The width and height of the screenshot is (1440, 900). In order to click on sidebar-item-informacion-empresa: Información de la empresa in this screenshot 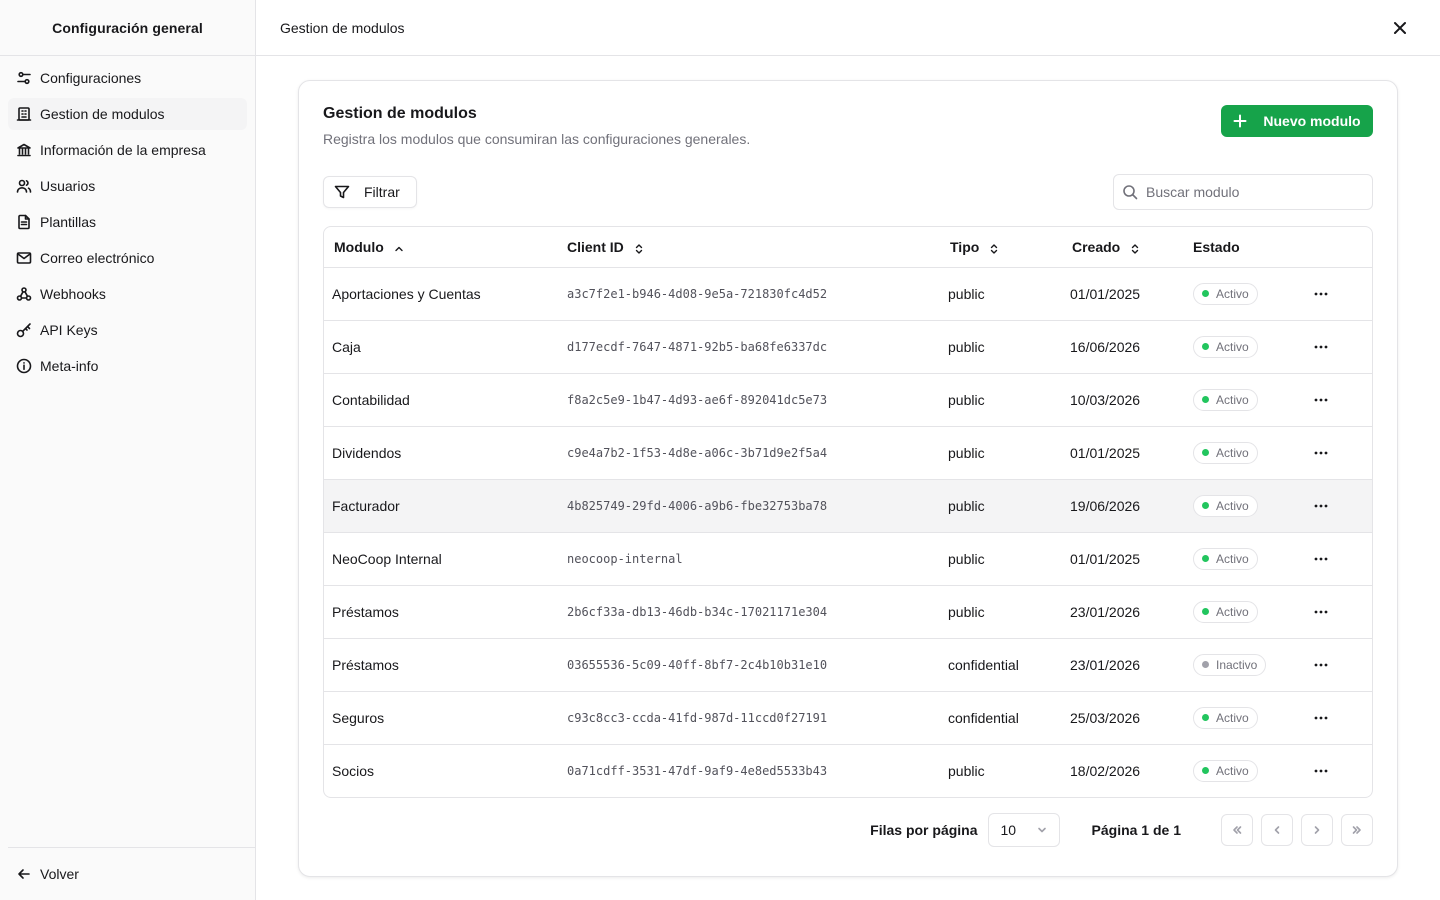, I will do `click(127, 150)`.